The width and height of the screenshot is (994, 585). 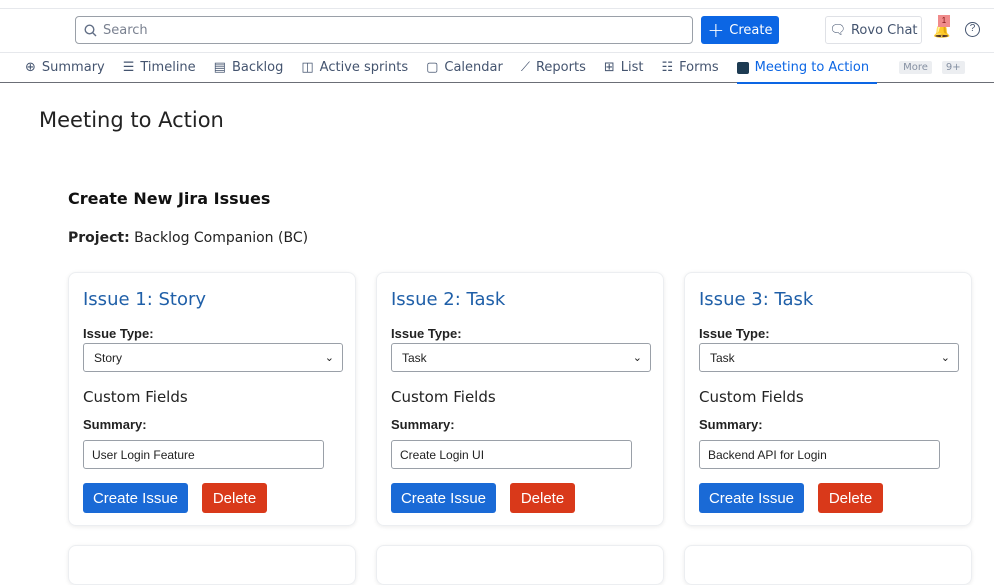 I want to click on issue-title: Issue 2: Task, so click(x=448, y=299).